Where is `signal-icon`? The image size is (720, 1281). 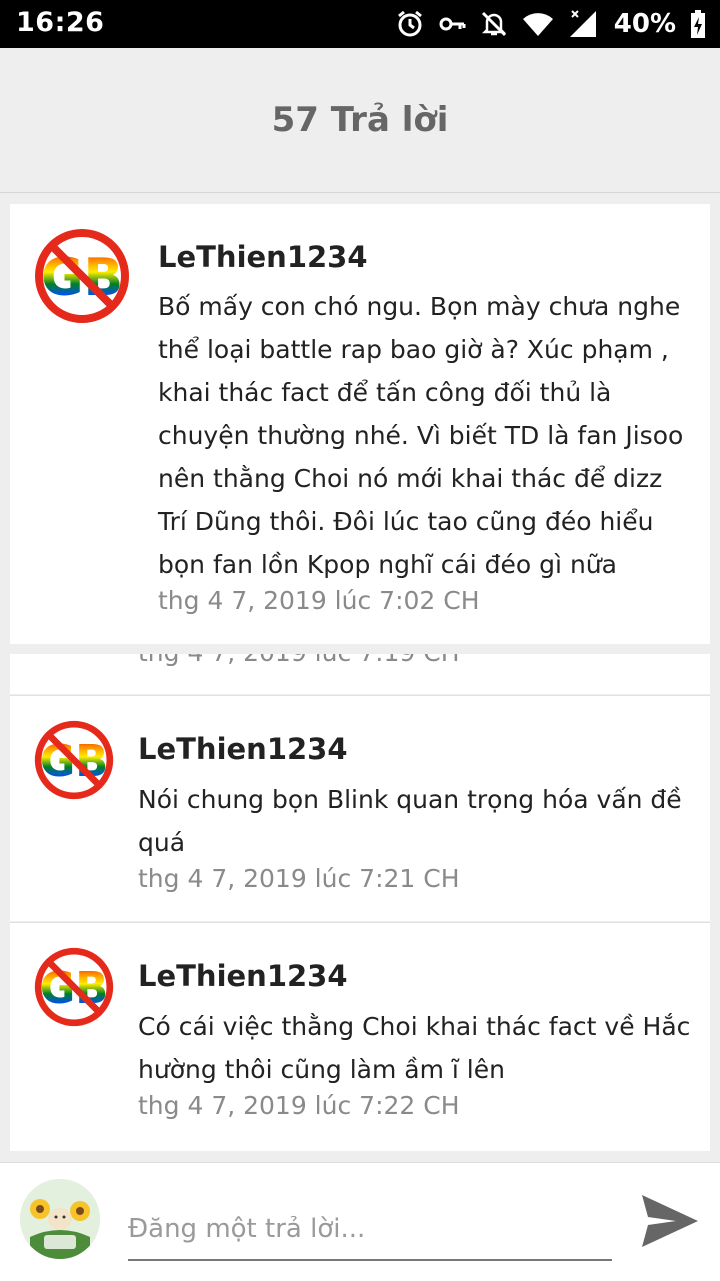 signal-icon is located at coordinates (584, 24).